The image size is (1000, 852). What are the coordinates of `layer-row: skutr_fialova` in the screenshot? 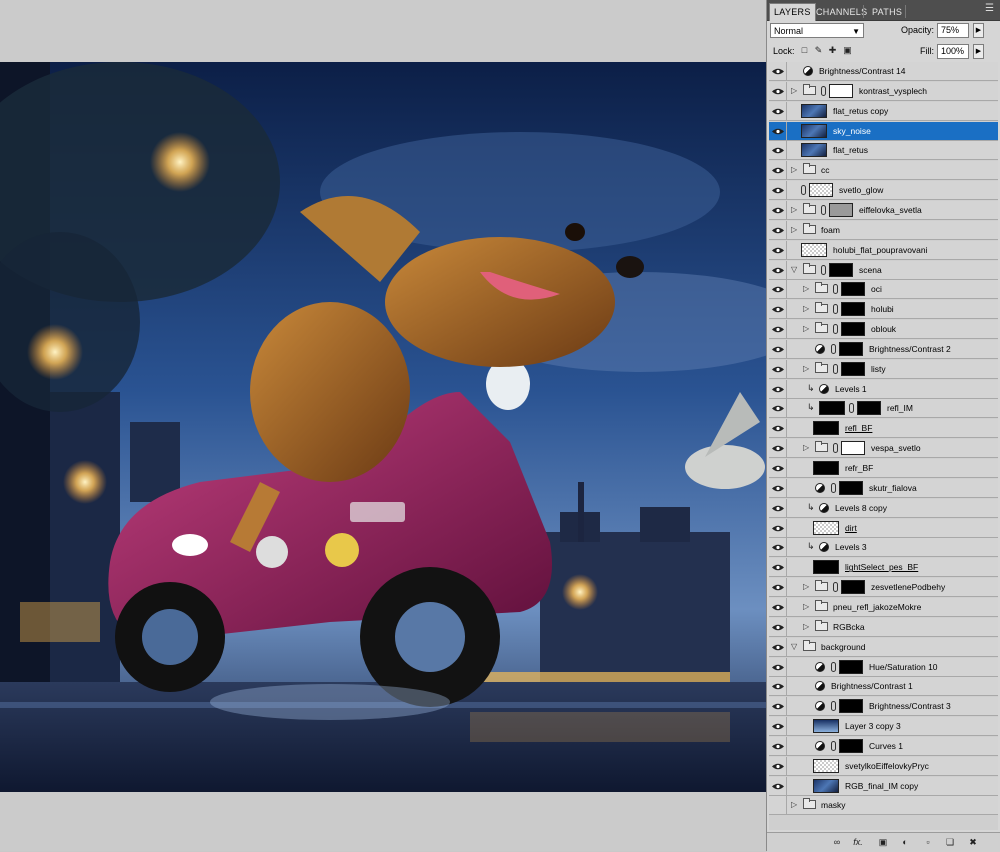 It's located at (883, 488).